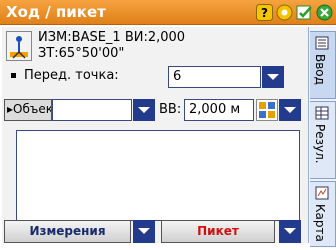 The image size is (336, 250). I want to click on list-icon, so click(322, 43).